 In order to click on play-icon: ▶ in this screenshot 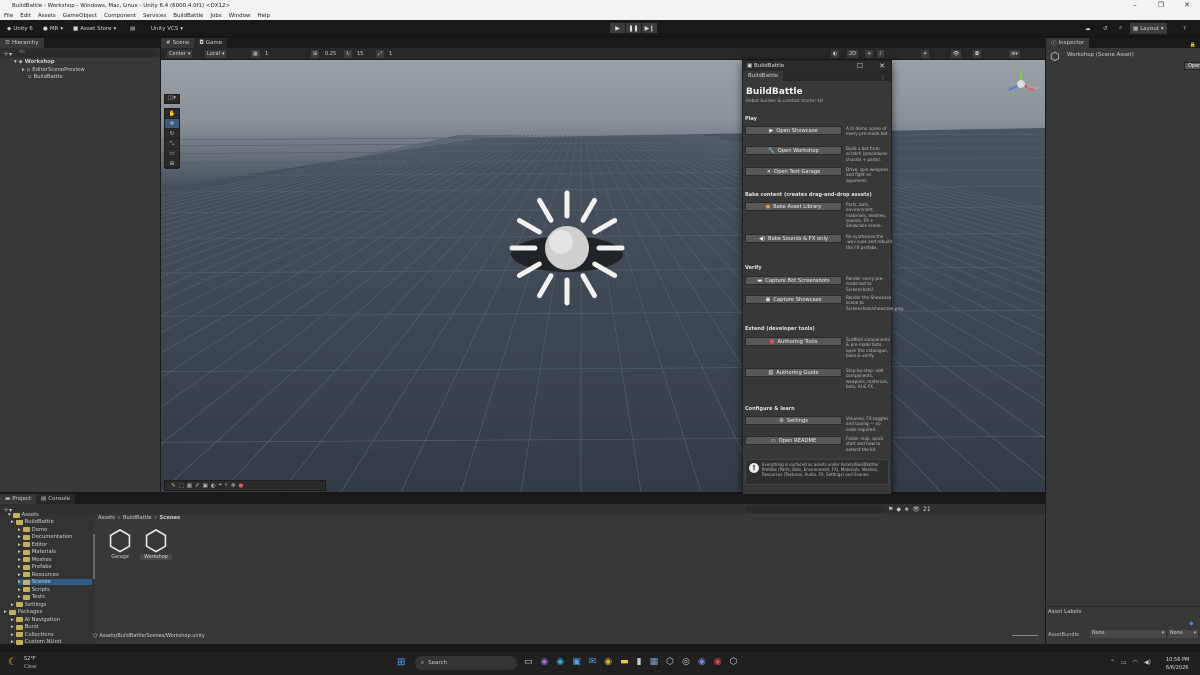, I will do `click(617, 28)`.